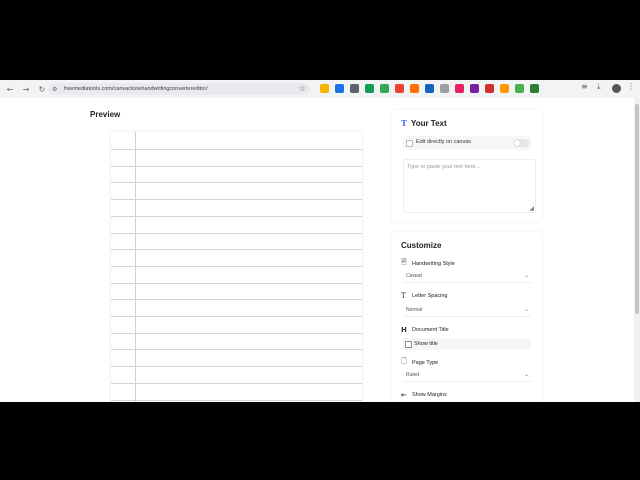  I want to click on tab-search-icon: ≡, so click(584, 86).